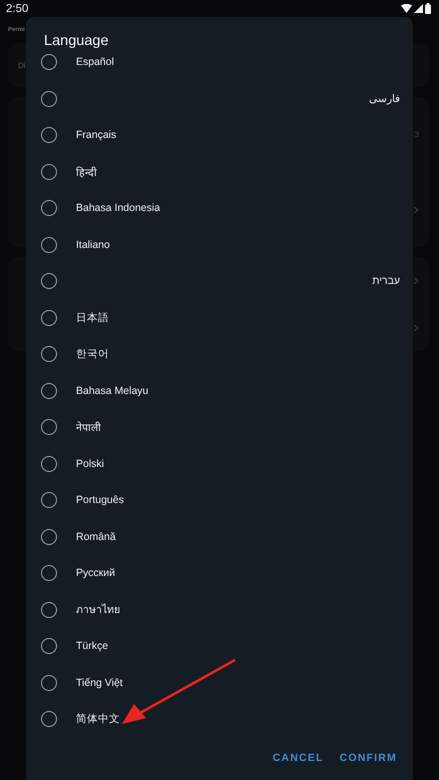  What do you see at coordinates (113, 390) in the screenshot?
I see `language-label: Bahasa Melayu` at bounding box center [113, 390].